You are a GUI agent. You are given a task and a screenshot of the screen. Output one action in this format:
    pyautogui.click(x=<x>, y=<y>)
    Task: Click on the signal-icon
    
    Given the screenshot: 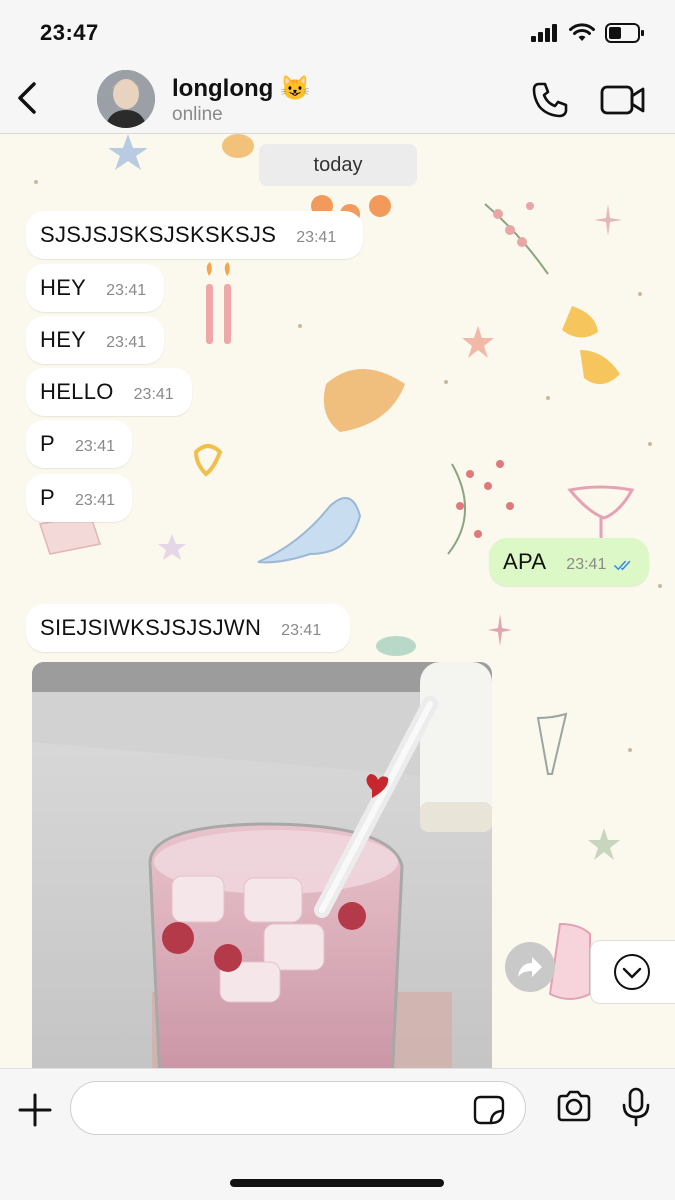 What is the action you would take?
    pyautogui.click(x=544, y=33)
    